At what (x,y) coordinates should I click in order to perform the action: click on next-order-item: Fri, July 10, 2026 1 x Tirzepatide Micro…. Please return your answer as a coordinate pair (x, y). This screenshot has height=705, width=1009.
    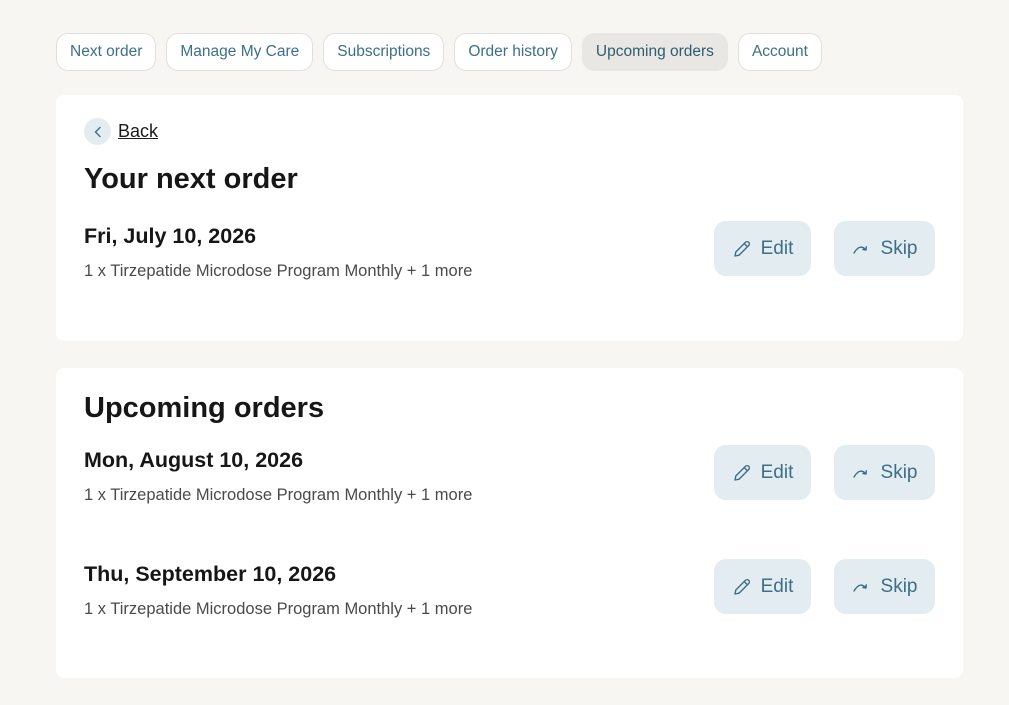
    Looking at the image, I should click on (509, 253).